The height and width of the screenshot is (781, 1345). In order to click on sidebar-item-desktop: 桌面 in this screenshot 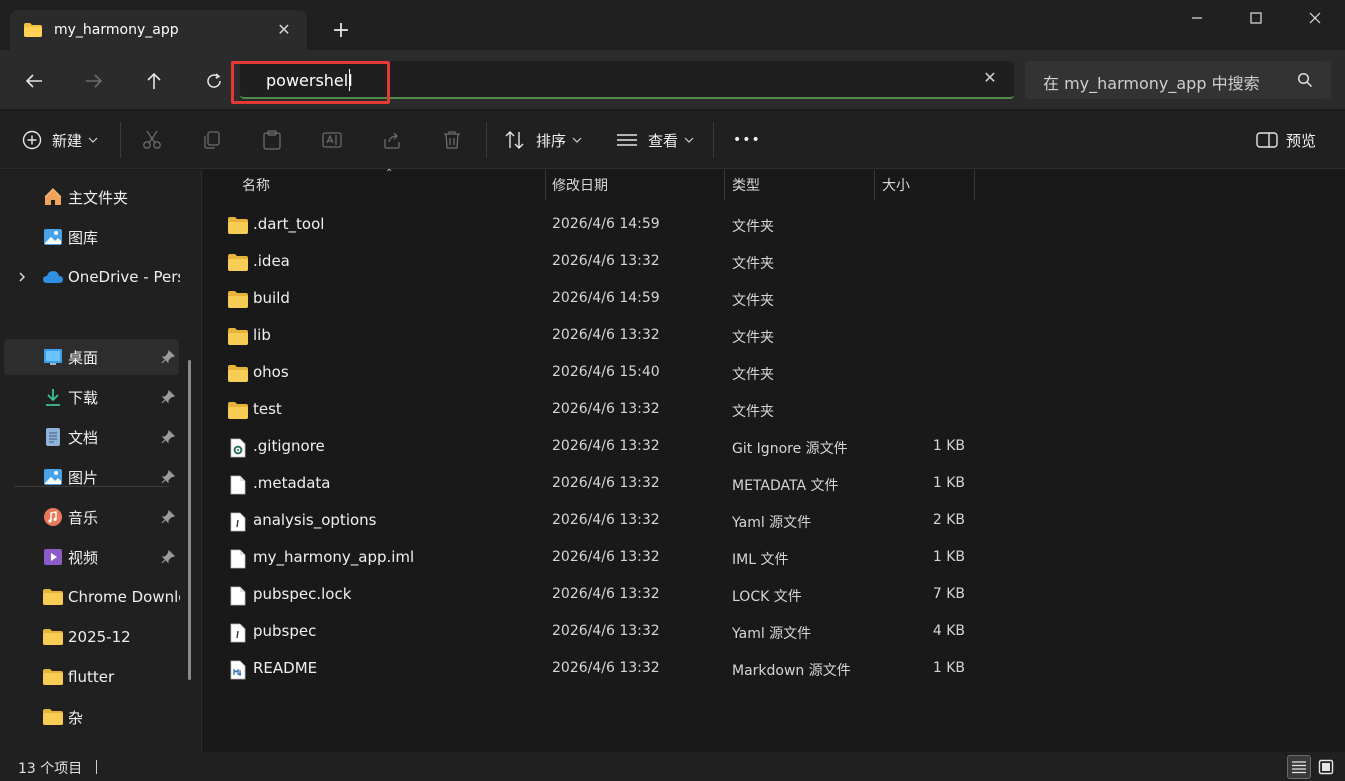, I will do `click(91, 357)`.